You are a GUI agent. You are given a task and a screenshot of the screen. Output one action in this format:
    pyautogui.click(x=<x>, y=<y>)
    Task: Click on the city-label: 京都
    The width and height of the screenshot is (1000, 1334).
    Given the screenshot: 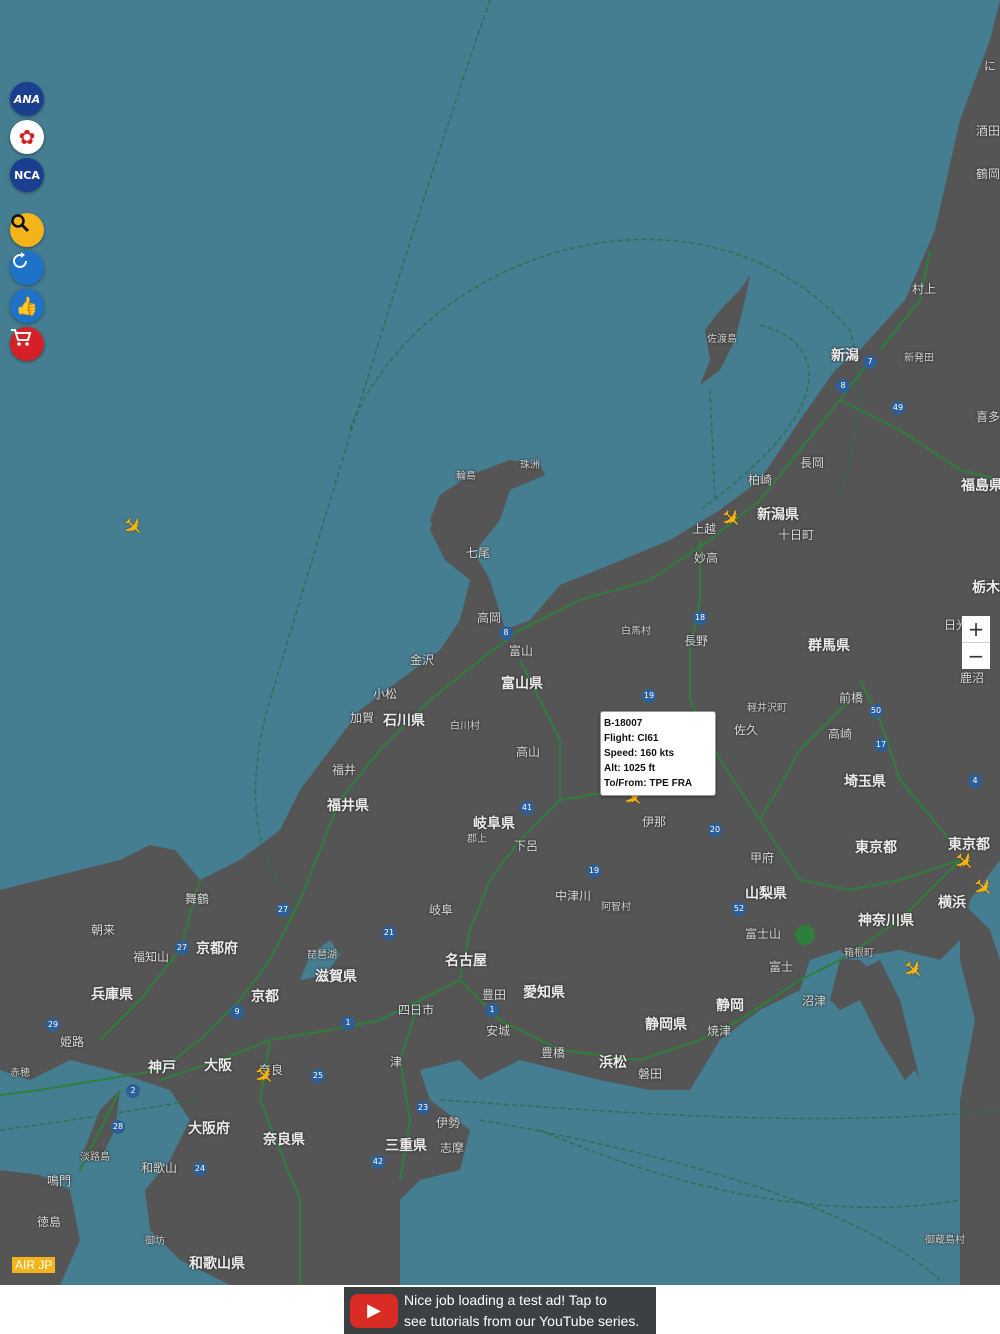 What is the action you would take?
    pyautogui.click(x=265, y=997)
    